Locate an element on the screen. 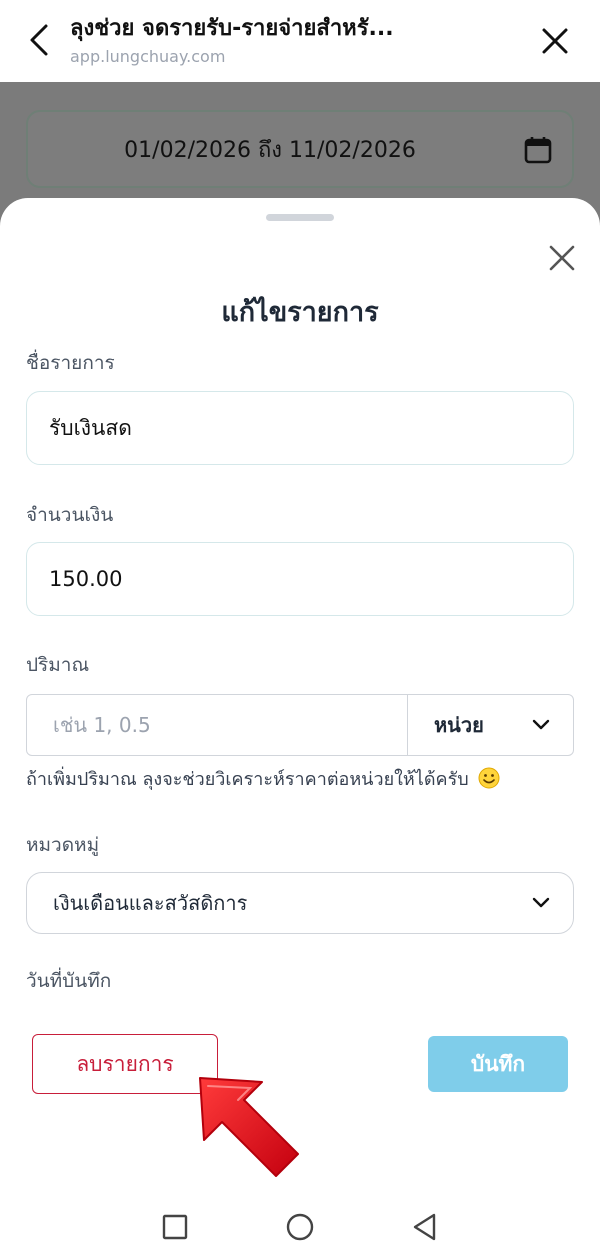  calendar-icon is located at coordinates (538, 150).